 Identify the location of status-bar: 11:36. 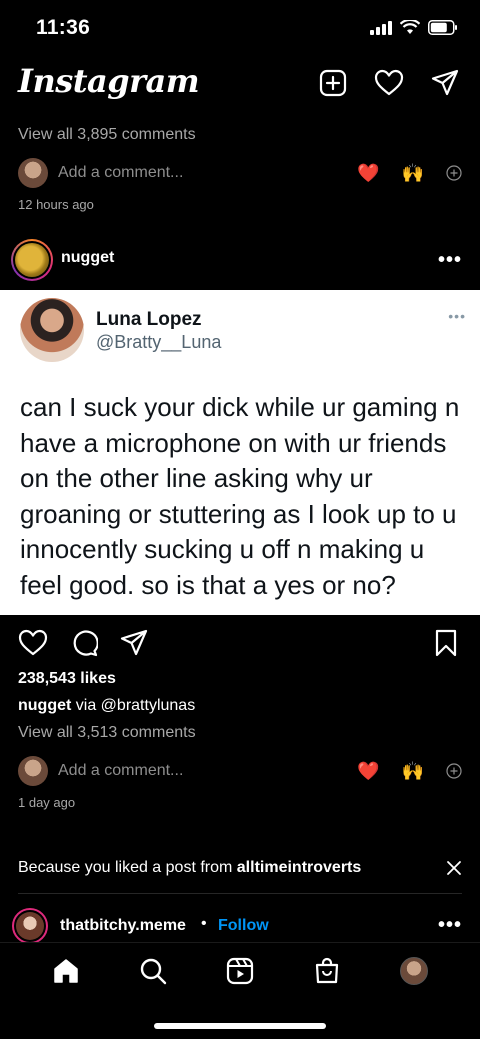
(240, 29).